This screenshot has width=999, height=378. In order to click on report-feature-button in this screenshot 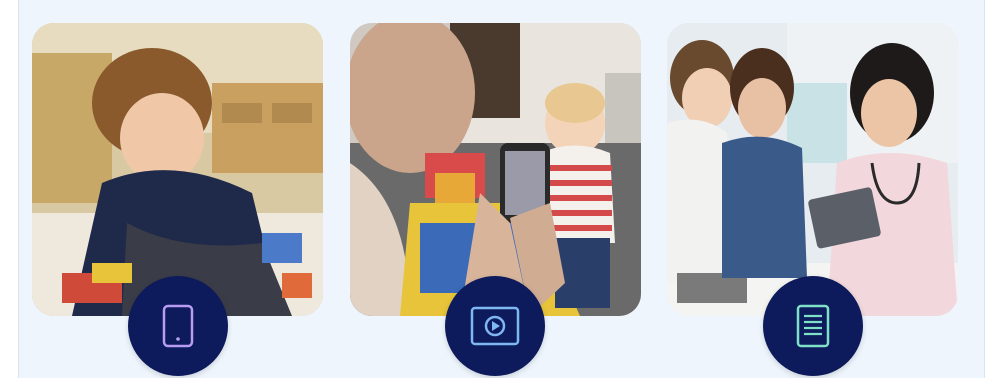, I will do `click(813, 326)`.